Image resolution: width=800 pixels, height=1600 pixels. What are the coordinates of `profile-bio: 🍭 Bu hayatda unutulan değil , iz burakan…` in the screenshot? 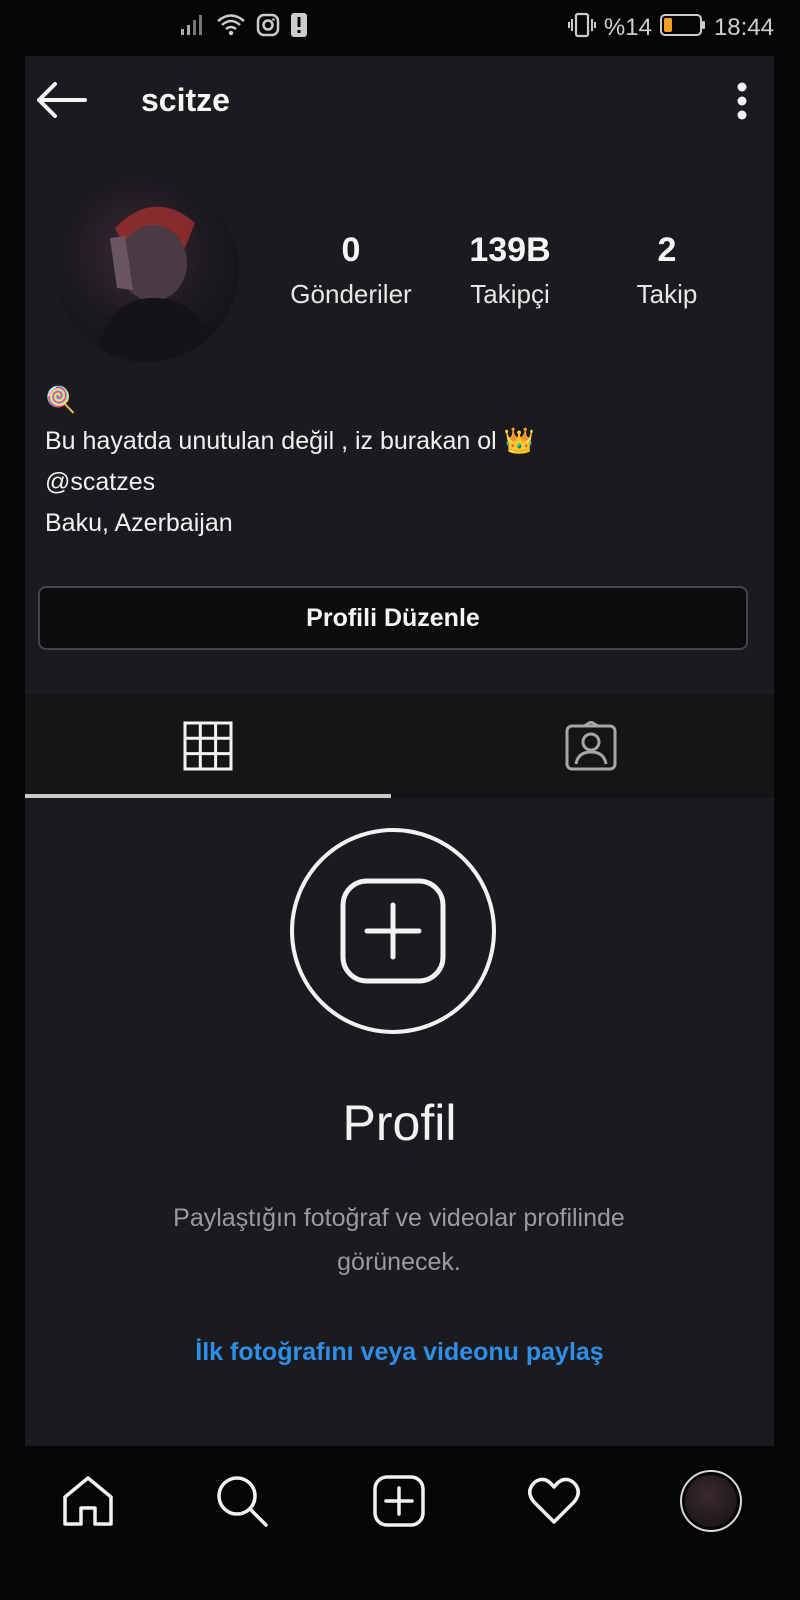 It's located at (395, 462).